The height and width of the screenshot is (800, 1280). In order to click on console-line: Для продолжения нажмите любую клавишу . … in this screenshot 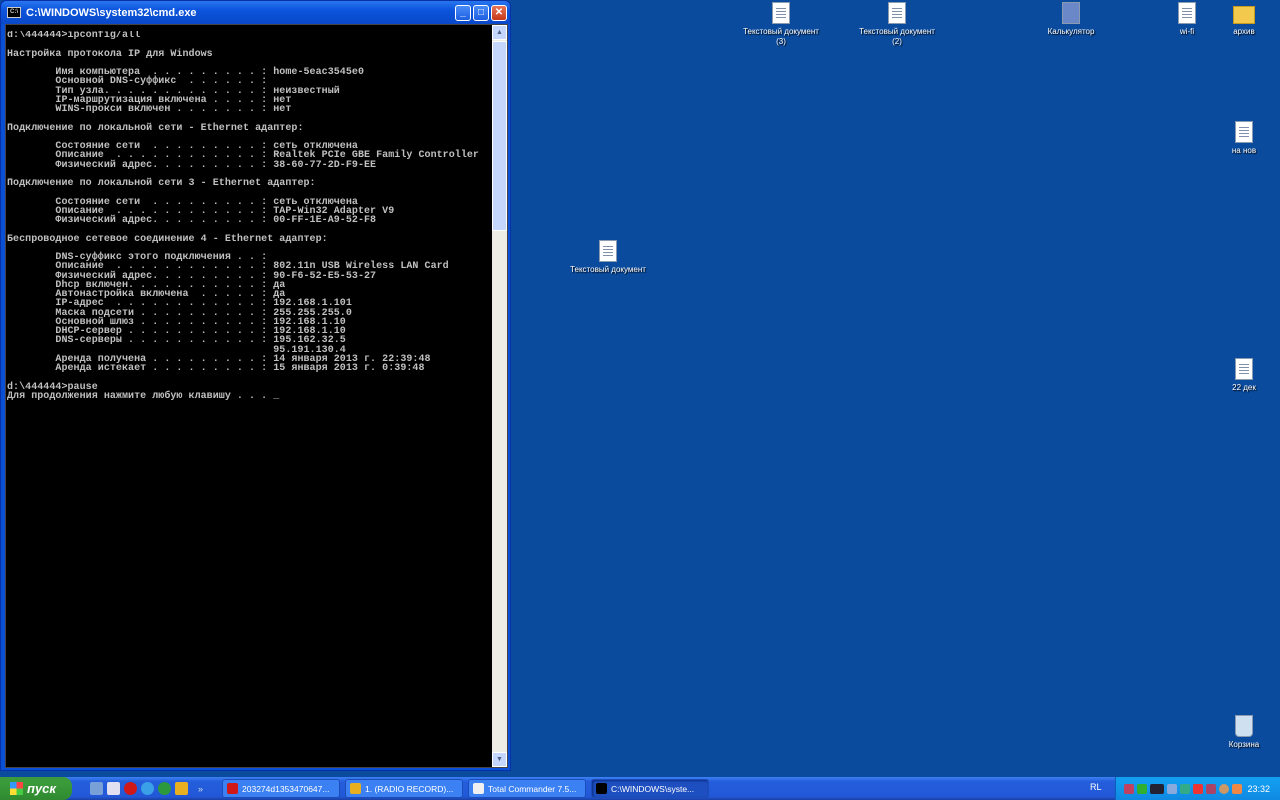, I will do `click(143, 396)`.